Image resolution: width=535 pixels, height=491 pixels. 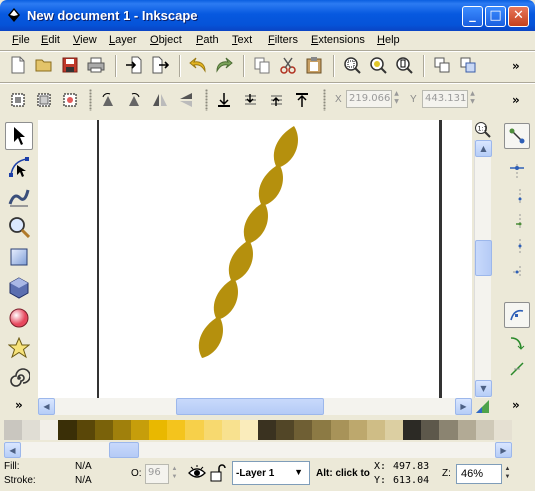 I want to click on snap-bbox-button, so click(x=517, y=171).